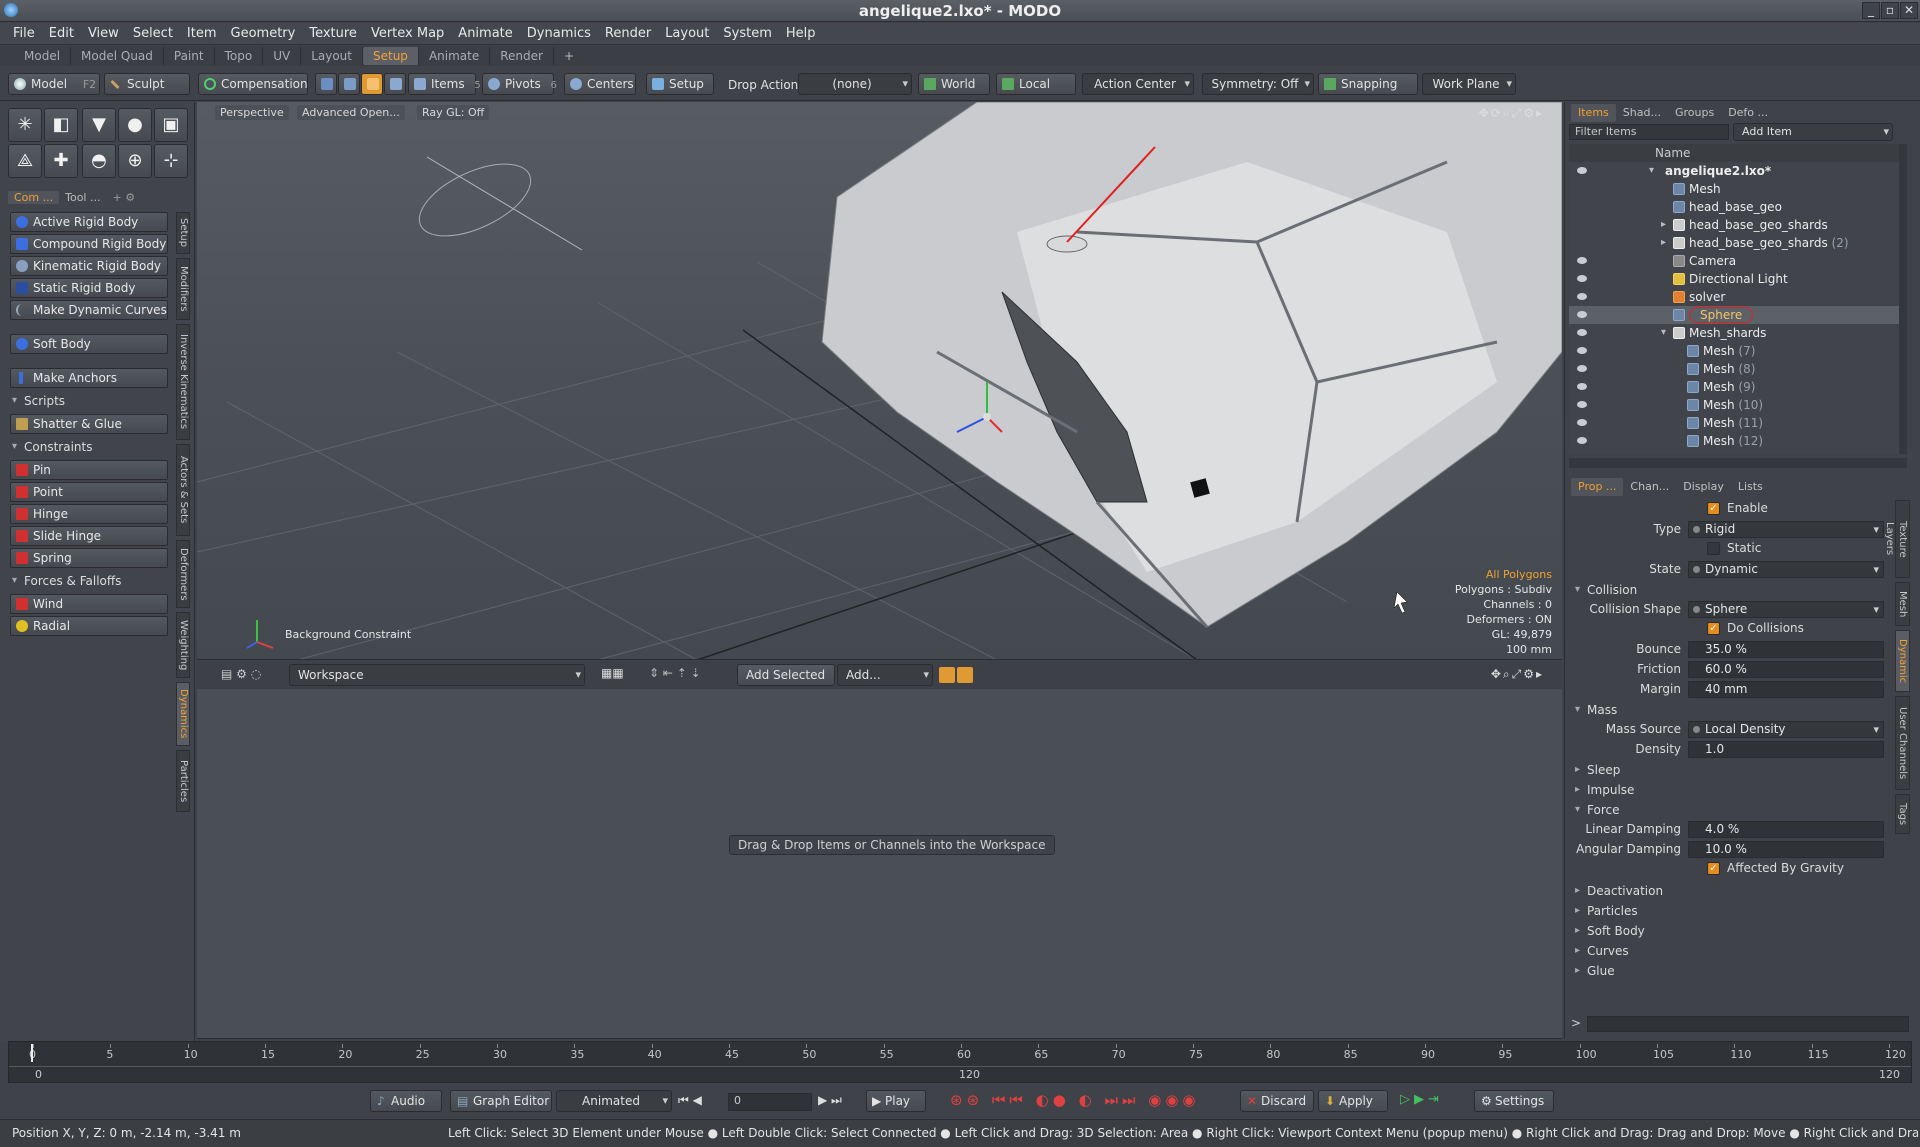 The image size is (1920, 1147). I want to click on menu-item: Item, so click(202, 33).